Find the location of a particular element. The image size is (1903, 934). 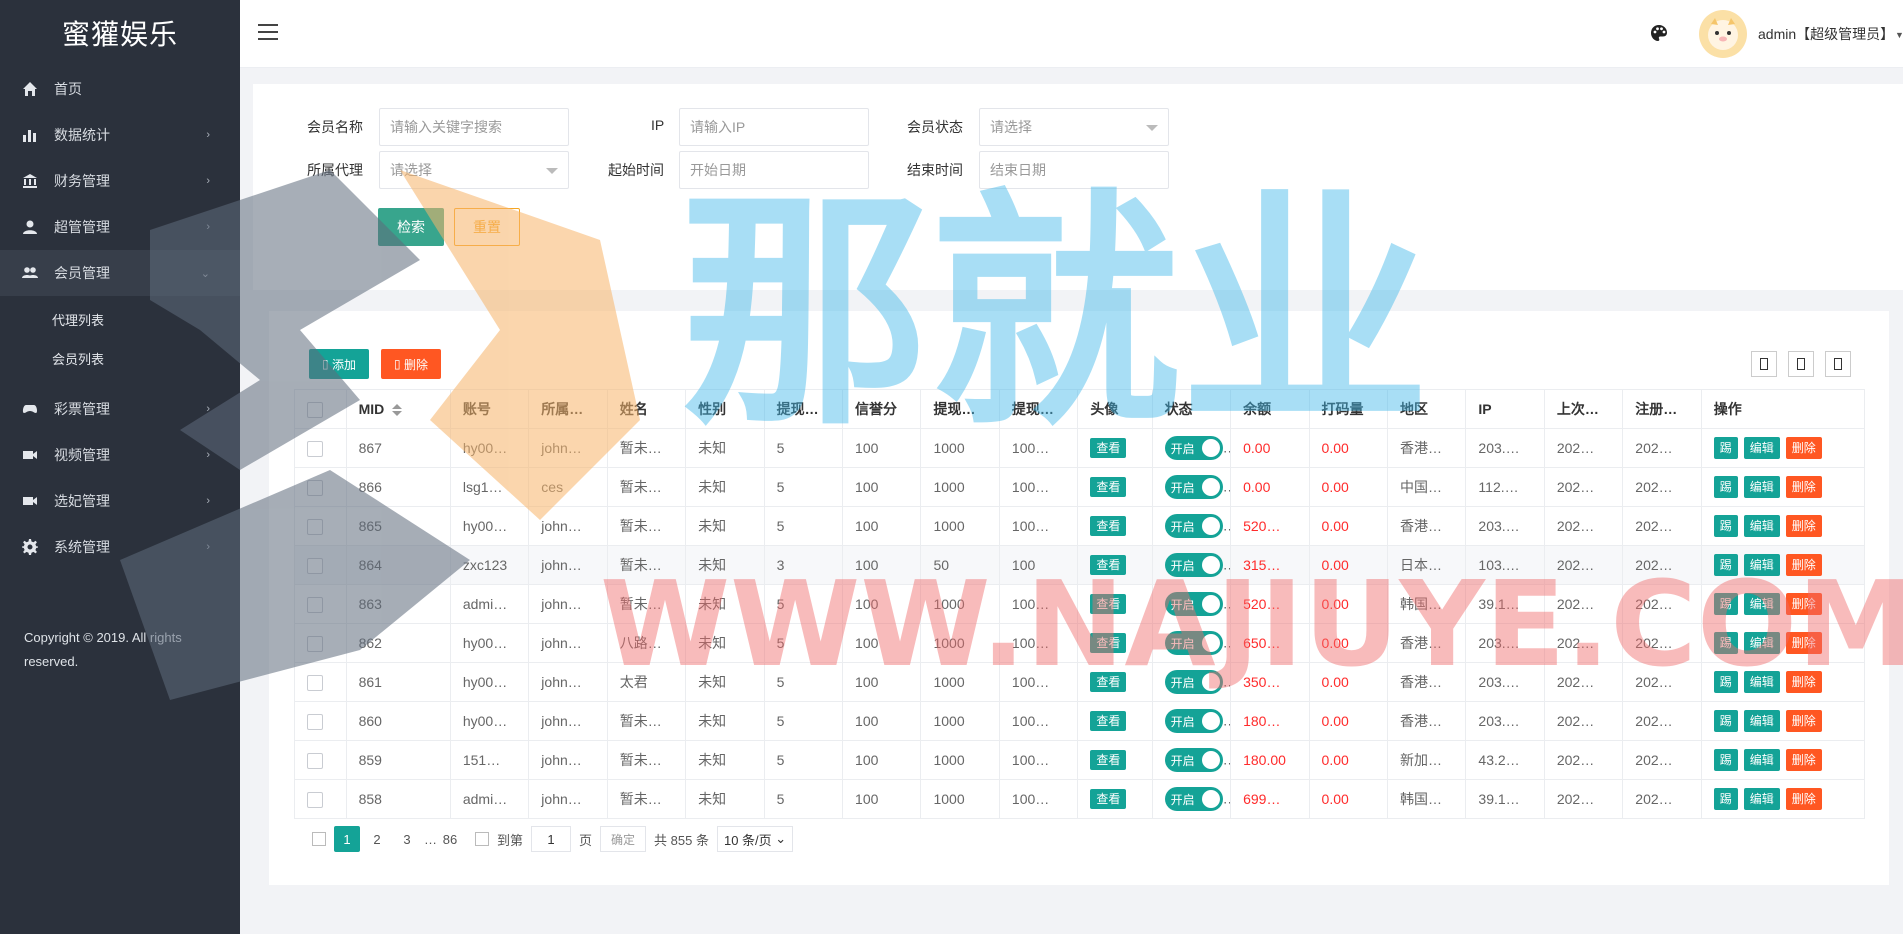

theme-palette-icon is located at coordinates (1659, 33).